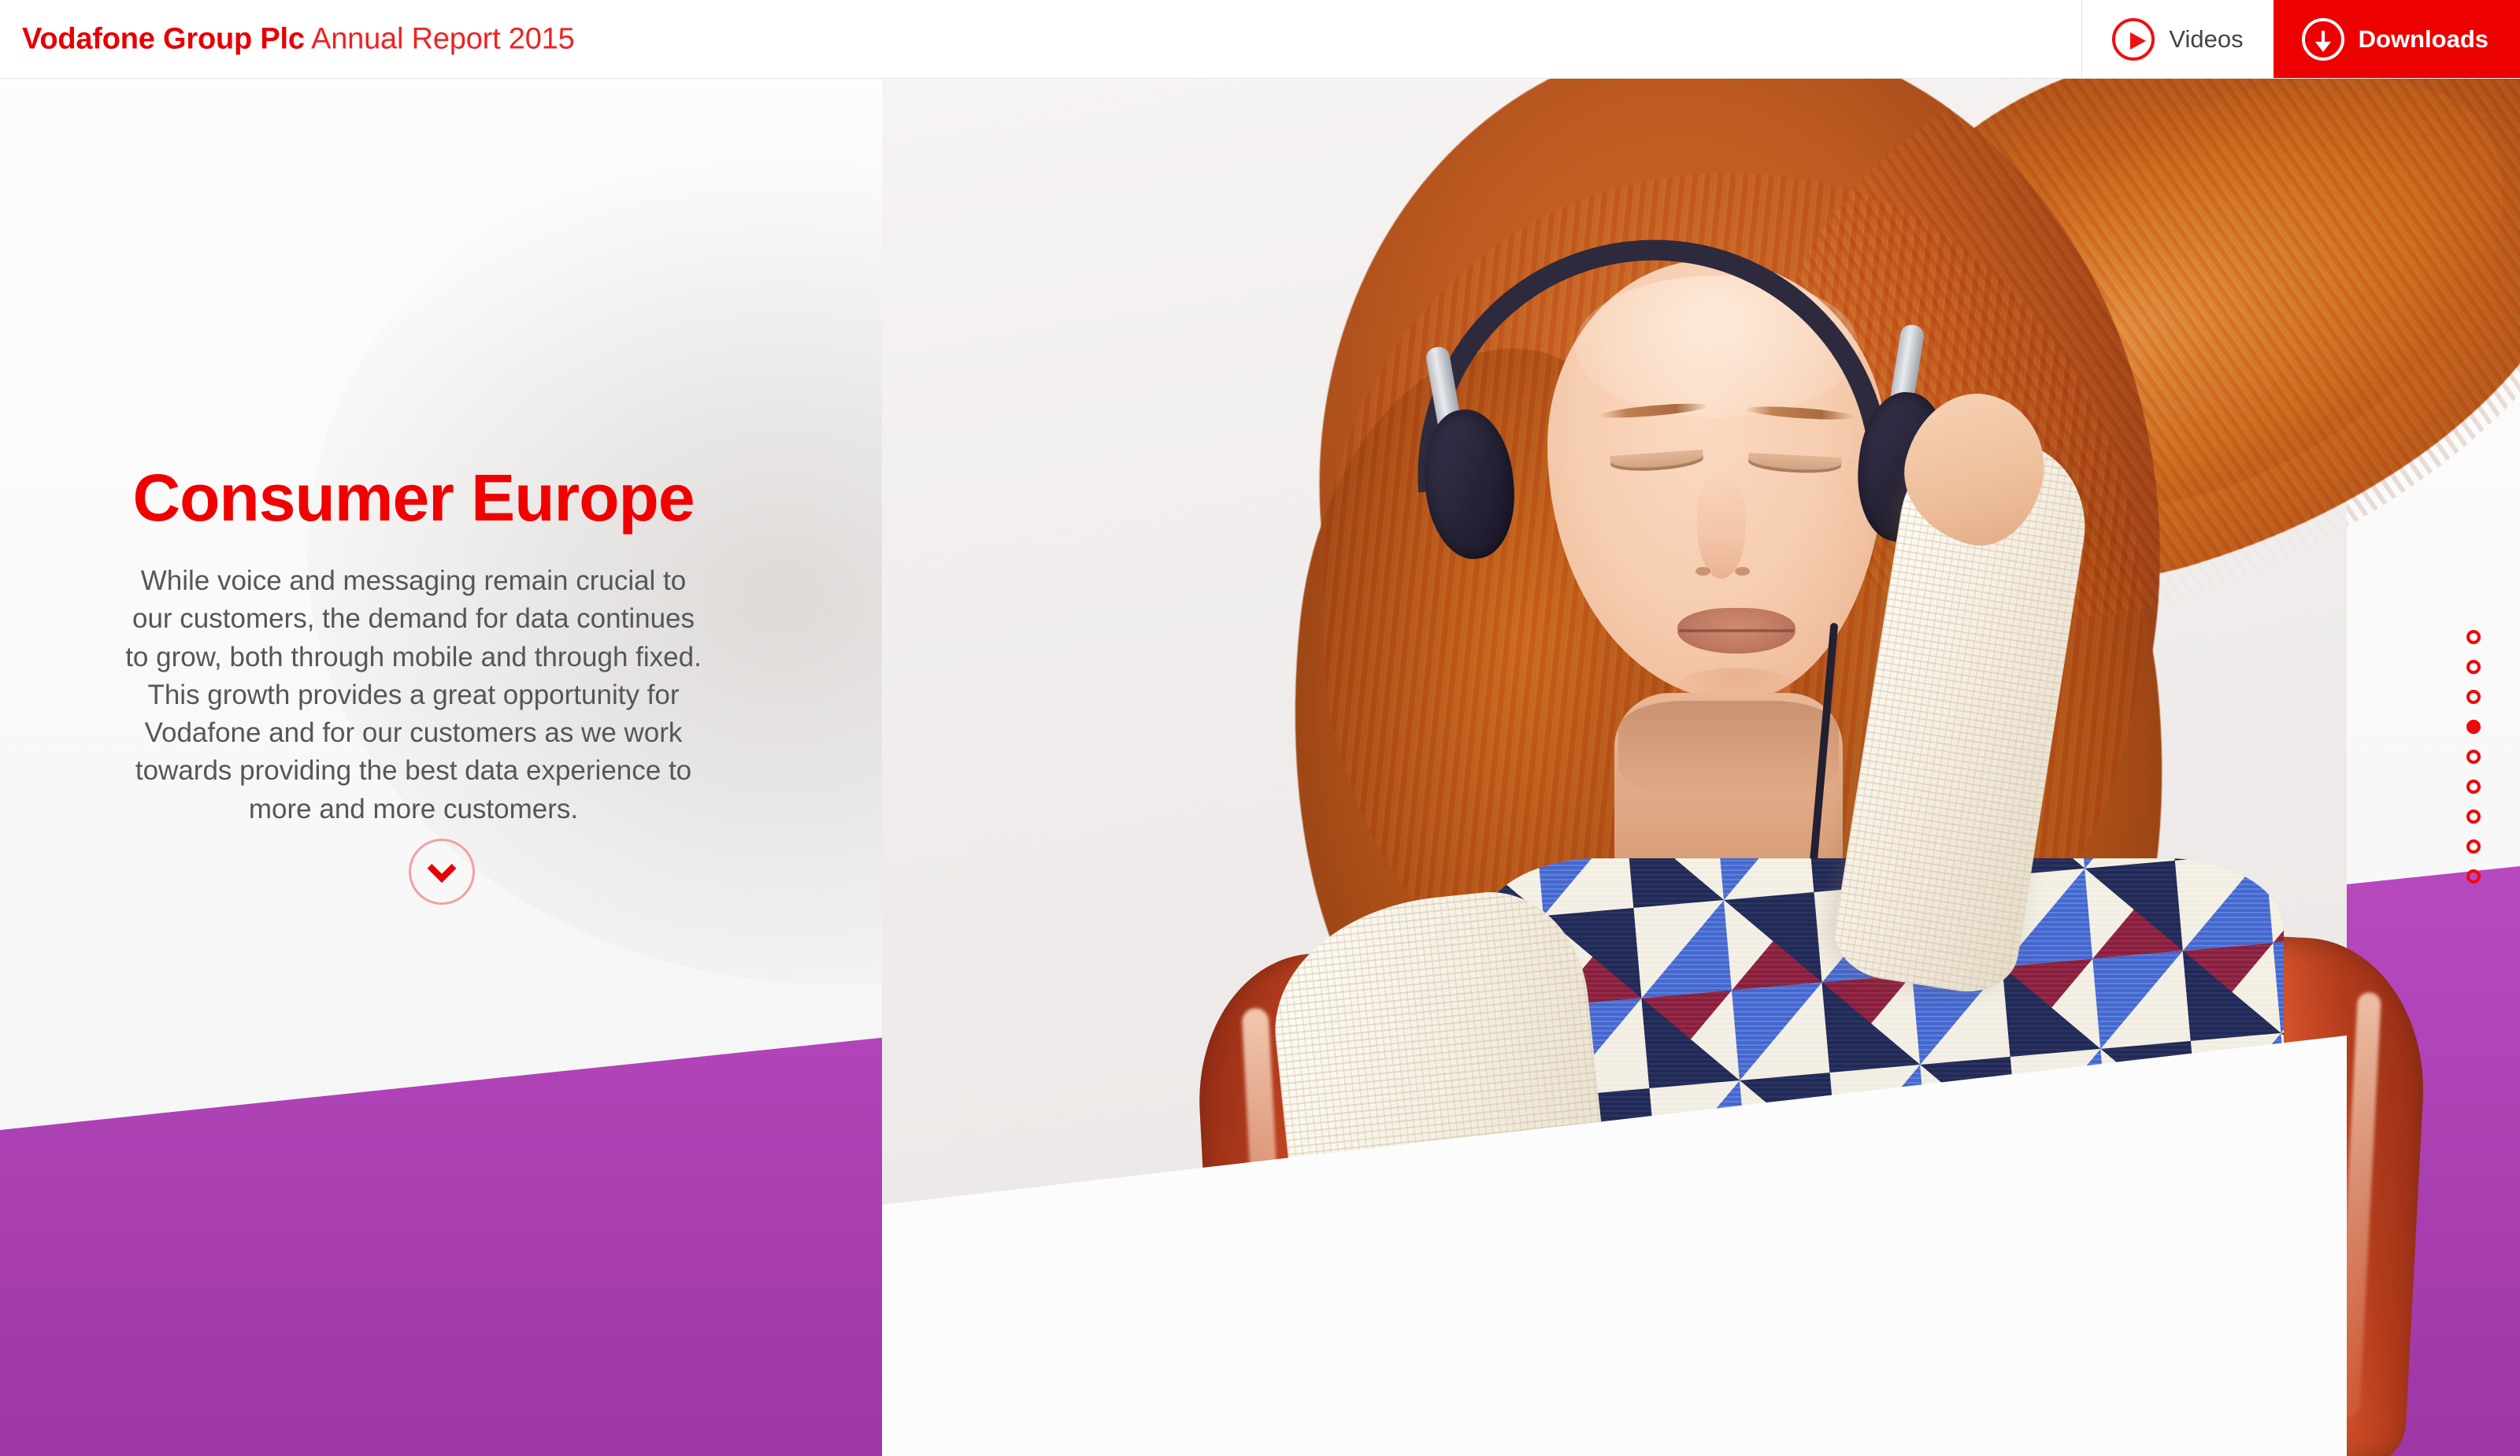 The width and height of the screenshot is (2520, 1456). I want to click on play-circle-icon, so click(2133, 39).